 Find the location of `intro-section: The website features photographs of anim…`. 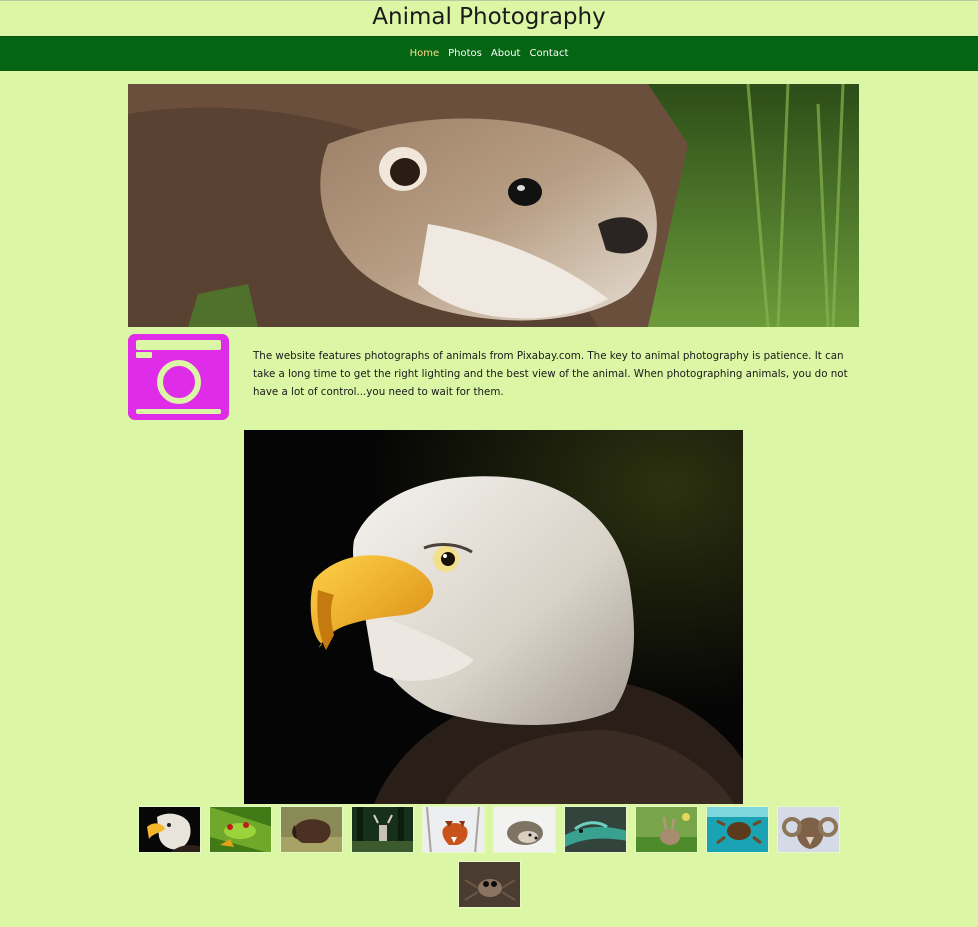

intro-section: The website features photographs of anim… is located at coordinates (493, 378).